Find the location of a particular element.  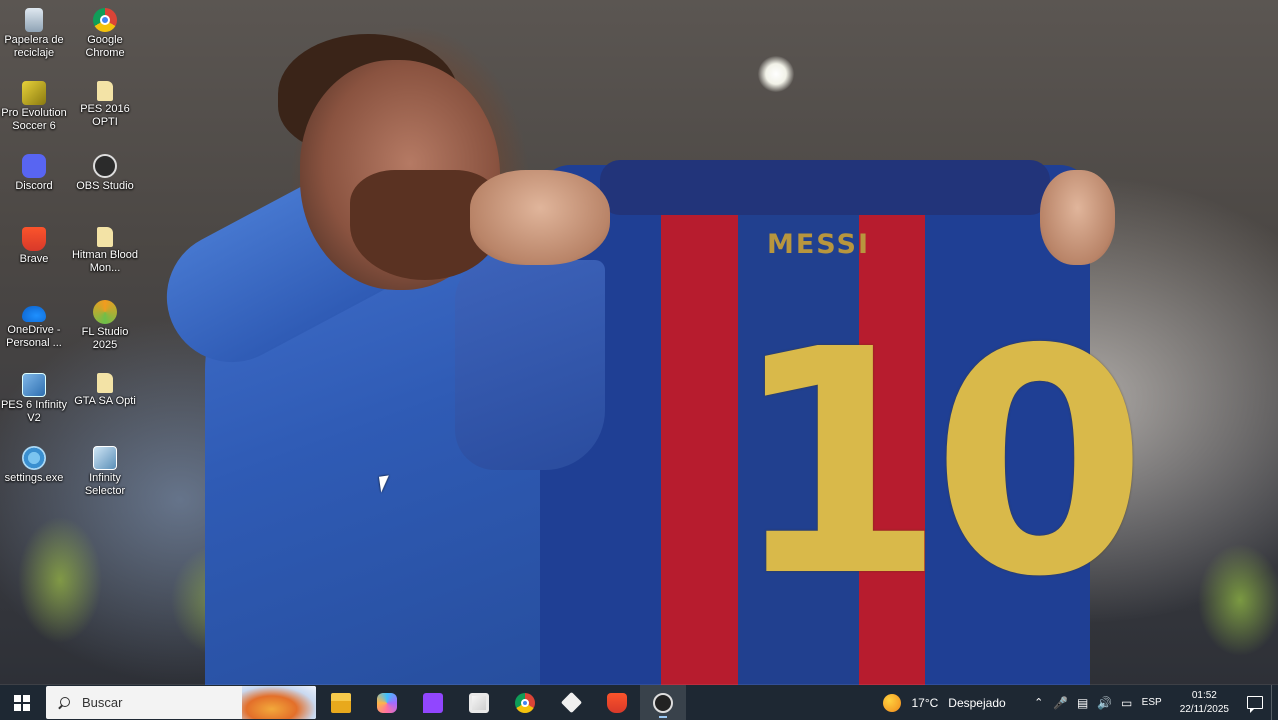

weather-moon-icon is located at coordinates (892, 702).